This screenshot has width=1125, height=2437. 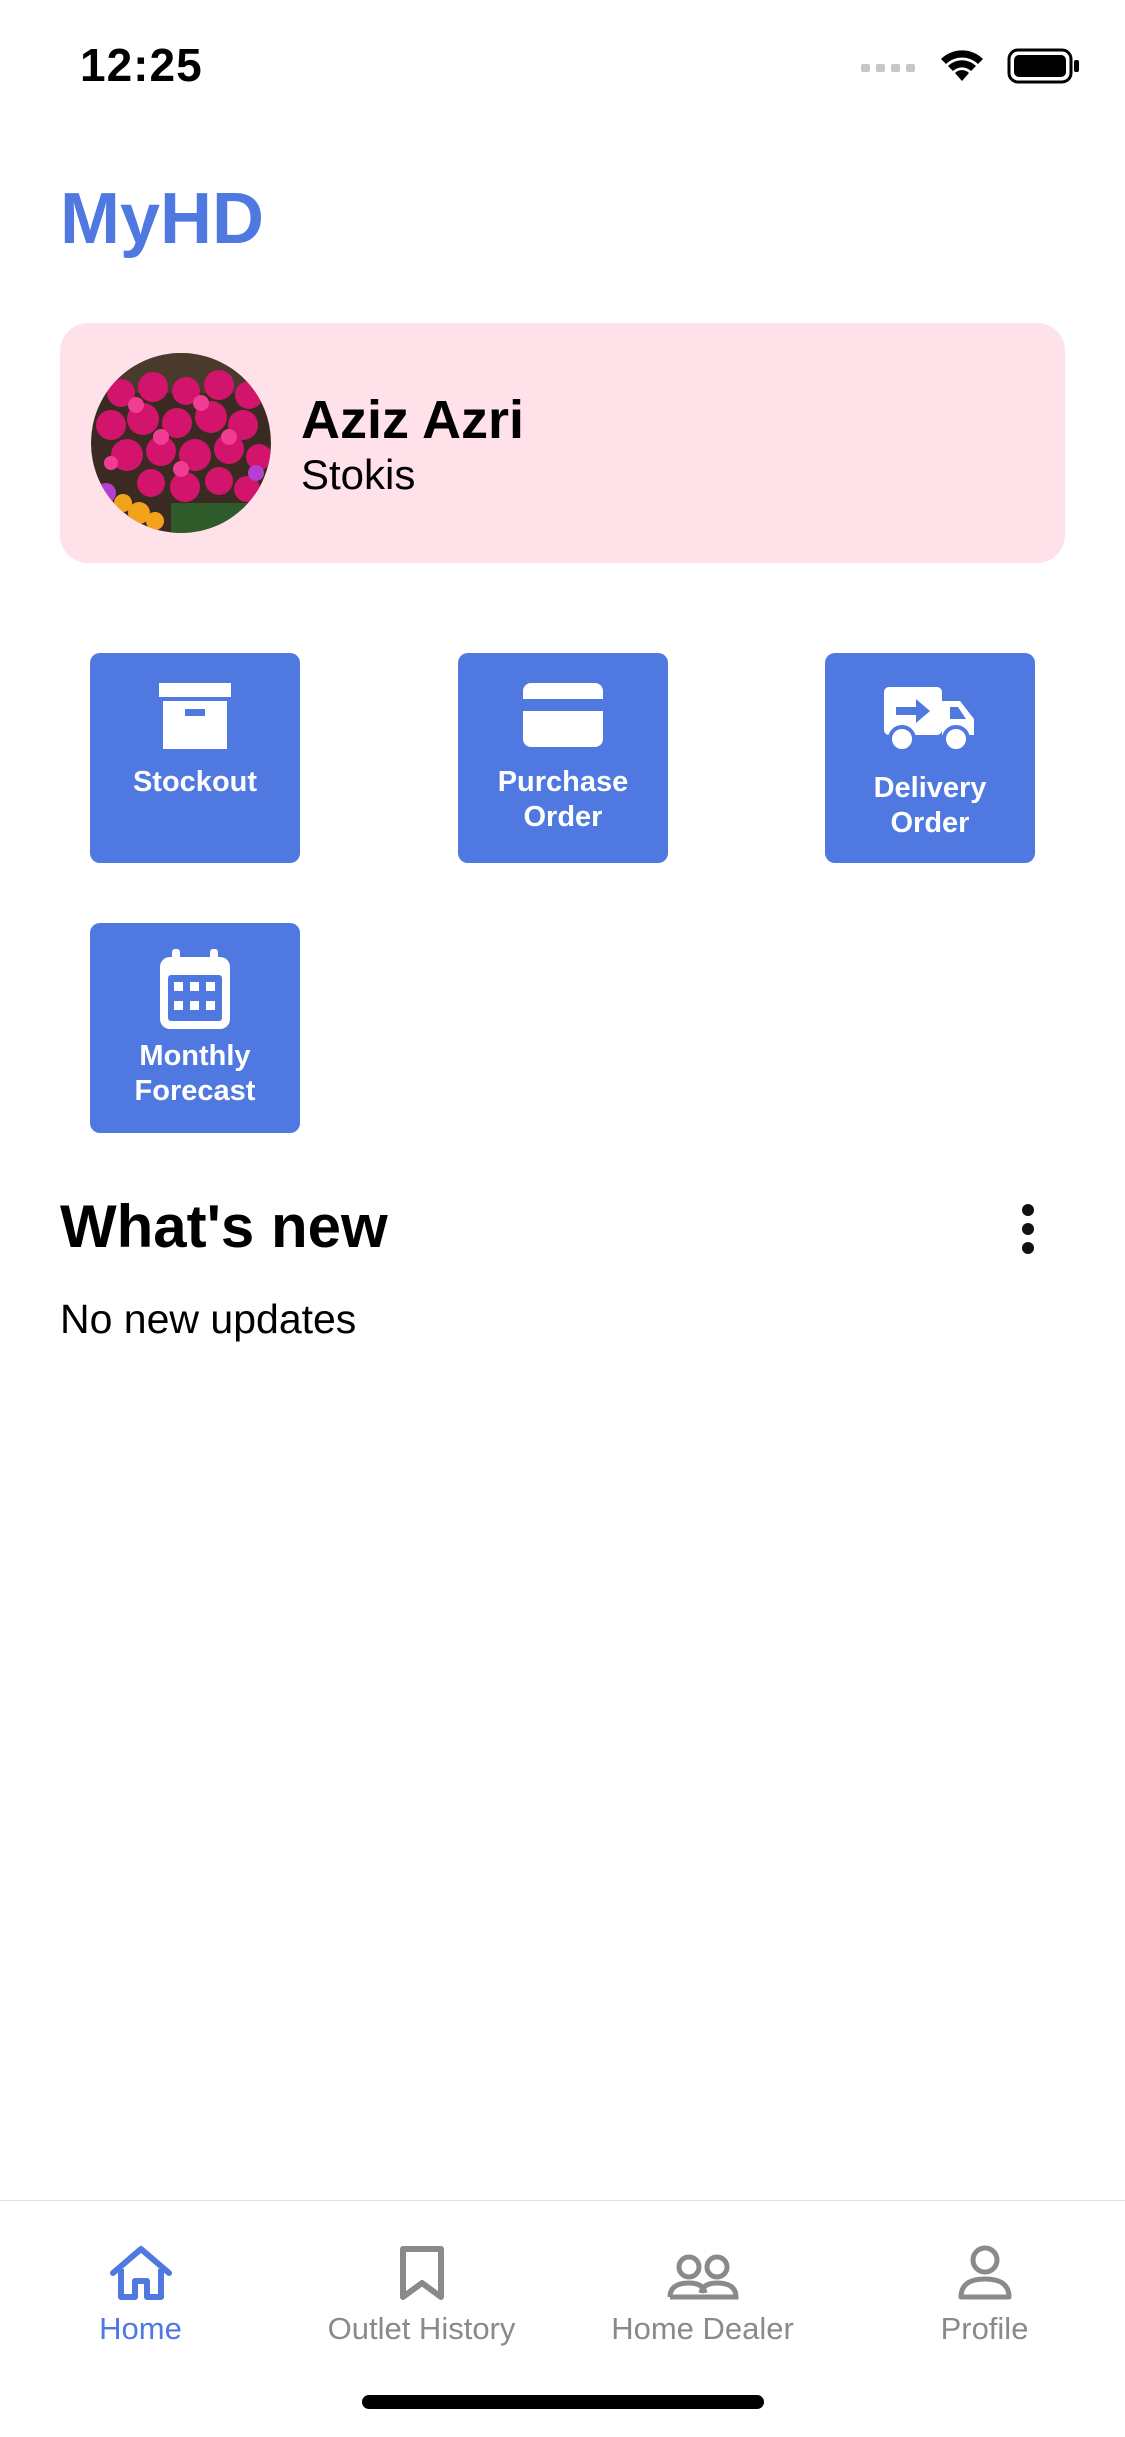 I want to click on no-updates-text: No new updates, so click(x=208, y=1319).